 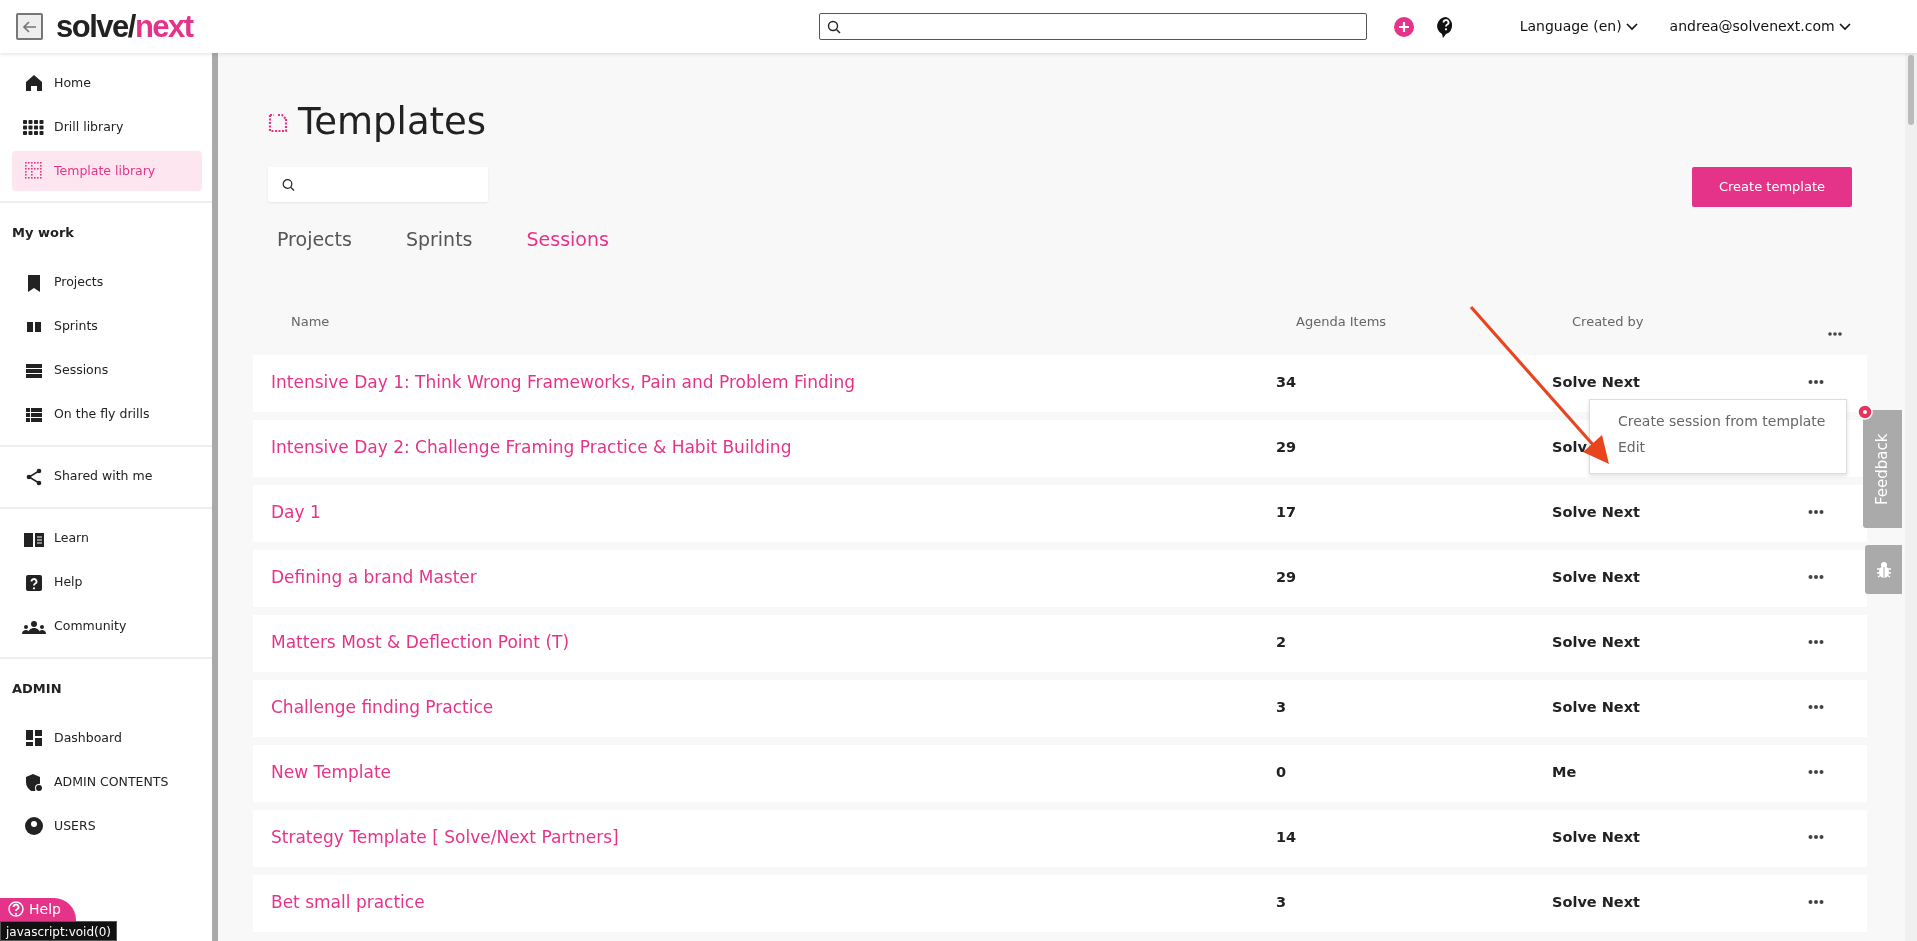 What do you see at coordinates (1341, 322) in the screenshot?
I see `column-header: Agenda Items` at bounding box center [1341, 322].